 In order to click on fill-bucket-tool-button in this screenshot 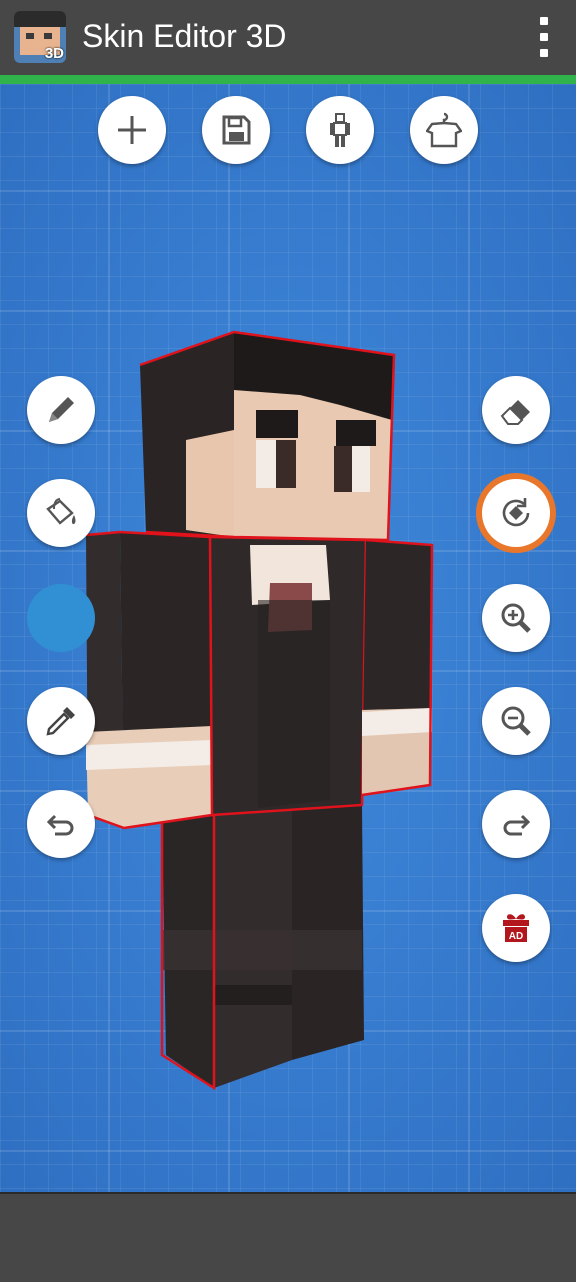, I will do `click(61, 513)`.